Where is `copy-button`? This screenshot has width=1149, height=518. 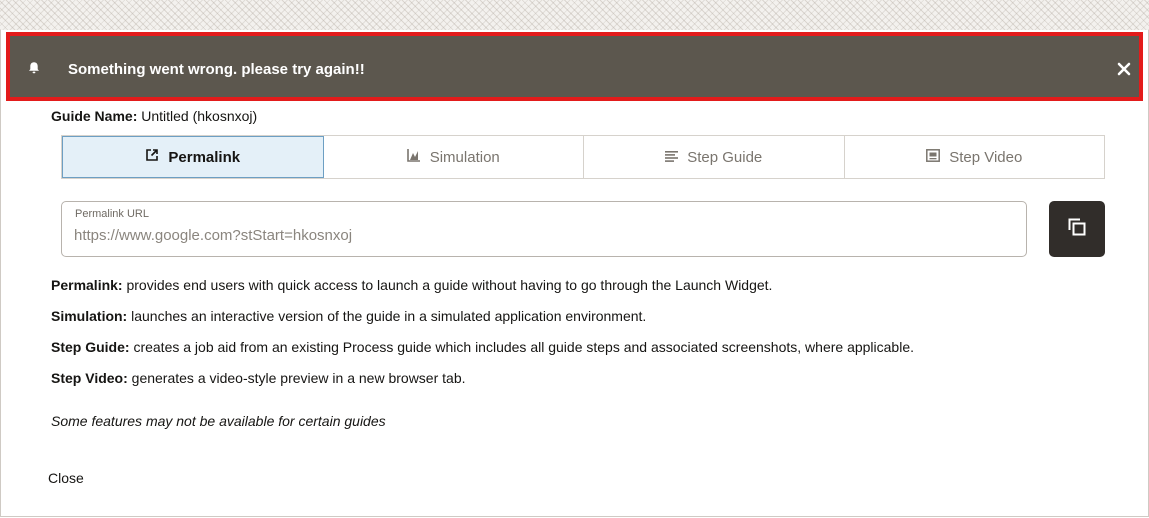 copy-button is located at coordinates (1077, 229).